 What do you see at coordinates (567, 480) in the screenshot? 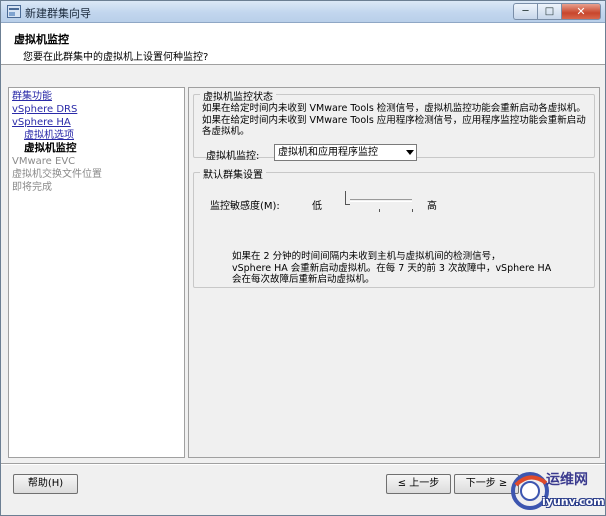
I see `watermark-logo-text: 运维网` at bounding box center [567, 480].